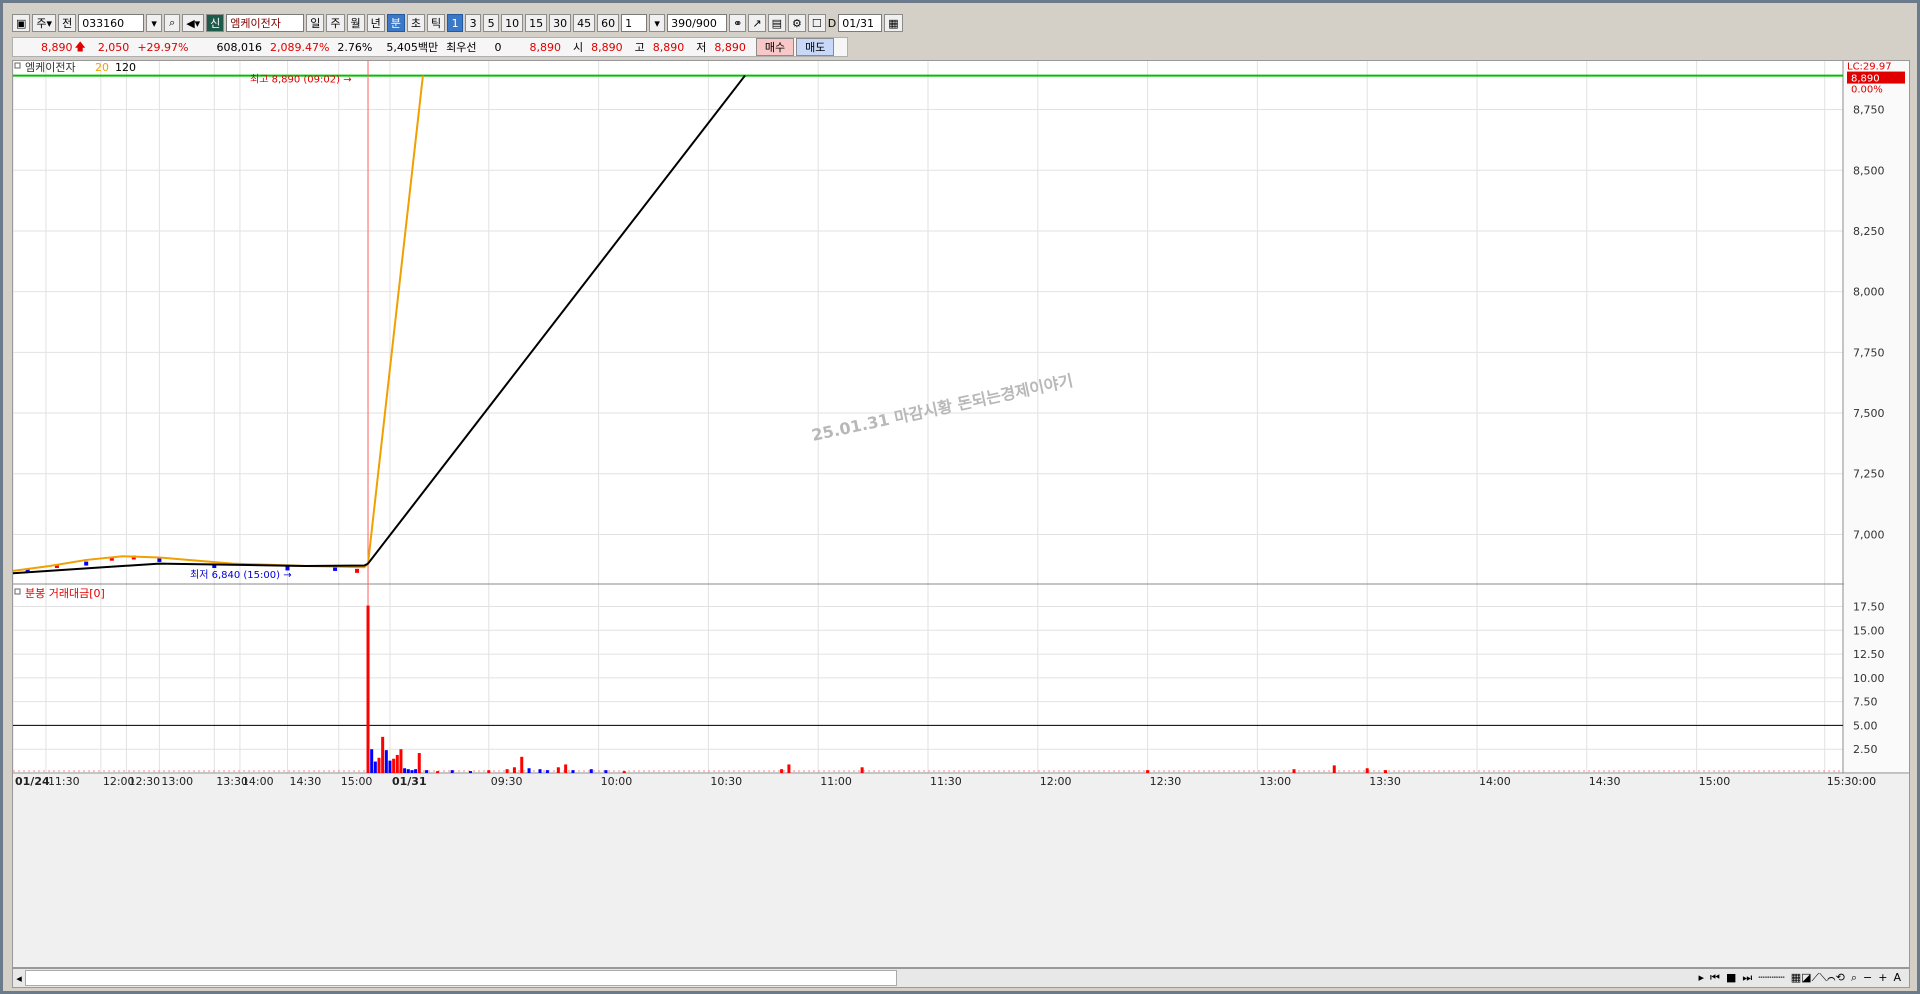 The image size is (1920, 994). Describe the element at coordinates (815, 47) in the screenshot. I see `sell-button: 매도` at that location.